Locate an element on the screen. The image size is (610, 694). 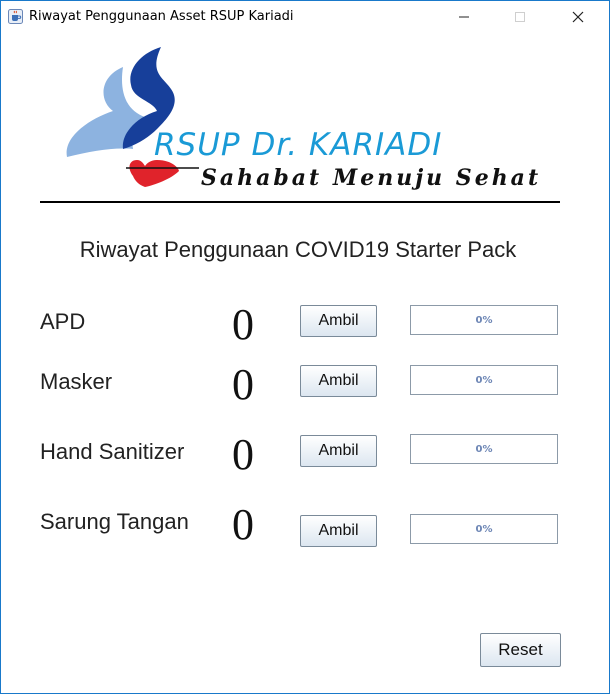
logo-slogan: Sahabat Menuju Sehat is located at coordinates (371, 178).